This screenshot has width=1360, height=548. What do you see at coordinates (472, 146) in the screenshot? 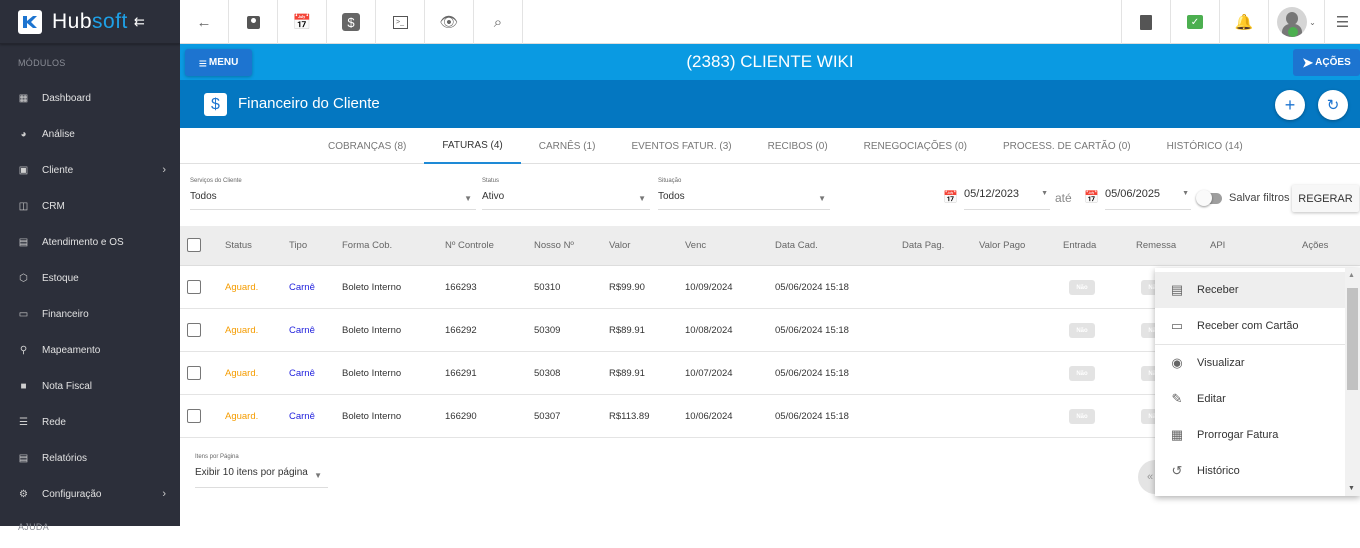
I see `tab-1: FATURAS (4)` at bounding box center [472, 146].